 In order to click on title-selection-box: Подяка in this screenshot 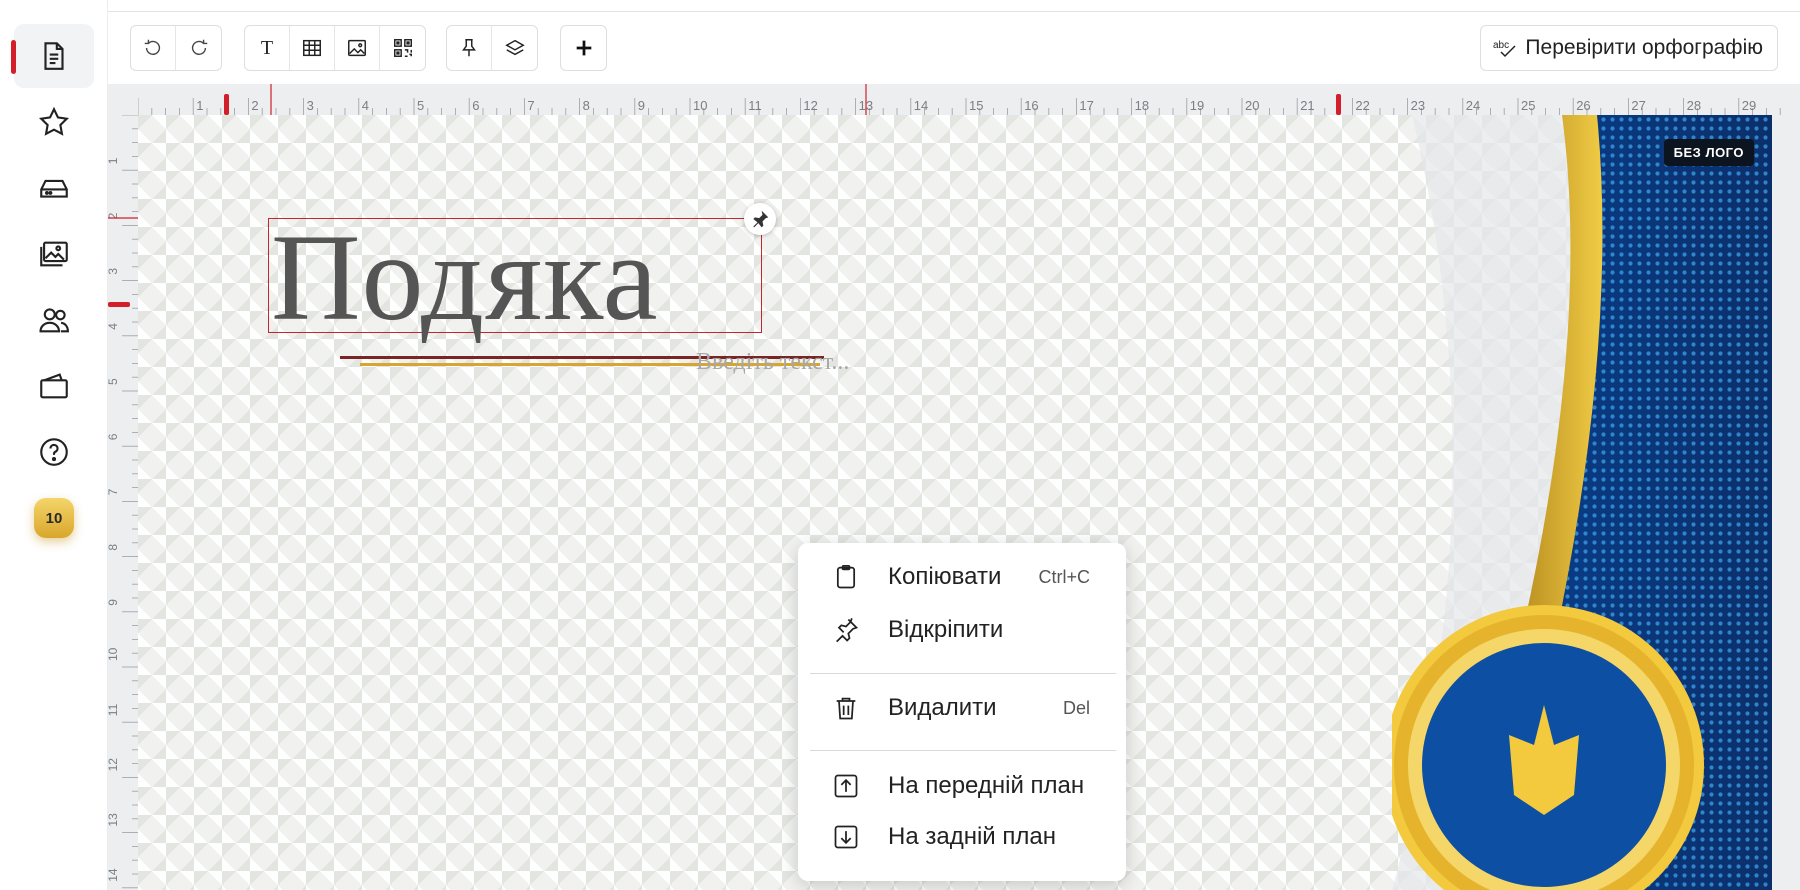, I will do `click(515, 277)`.